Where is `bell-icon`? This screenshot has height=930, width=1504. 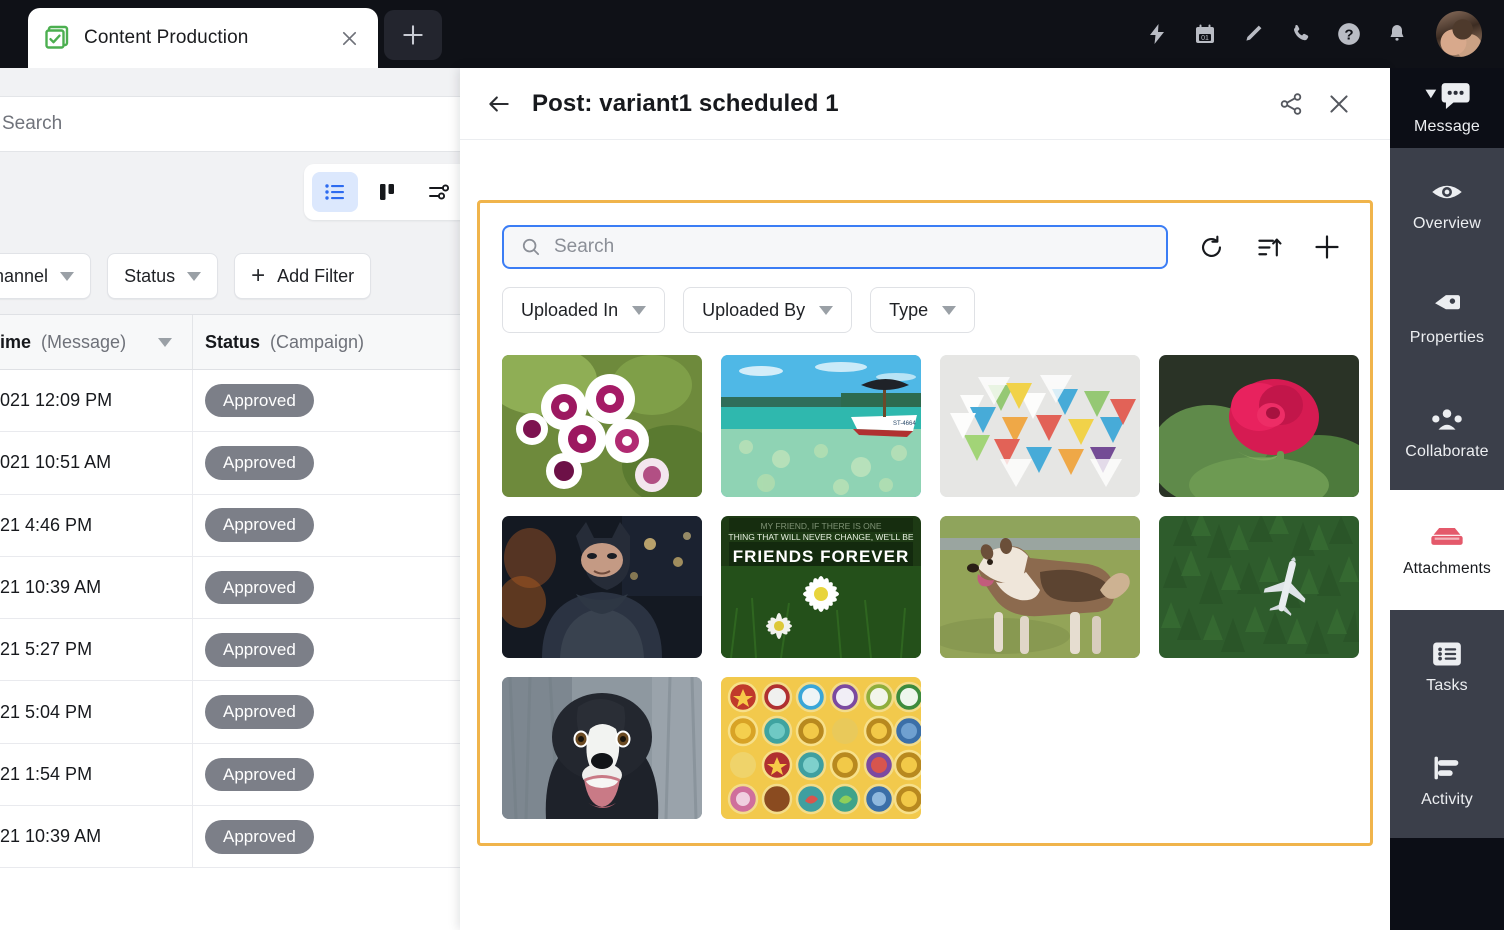 bell-icon is located at coordinates (1397, 34).